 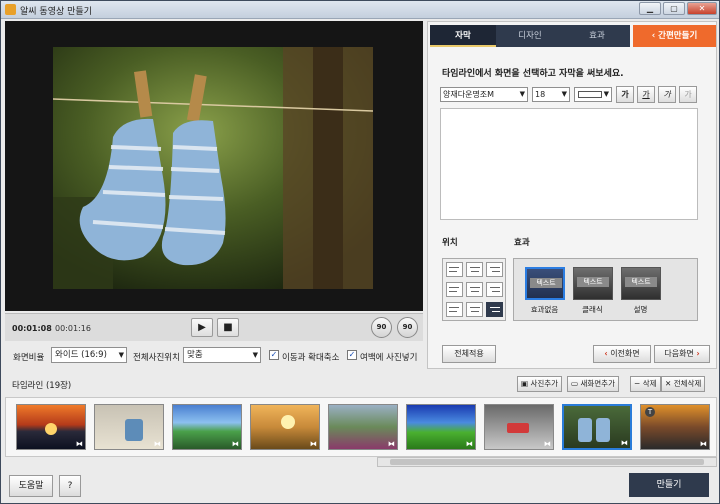 I want to click on rotate-left-label: 90, so click(x=381, y=327).